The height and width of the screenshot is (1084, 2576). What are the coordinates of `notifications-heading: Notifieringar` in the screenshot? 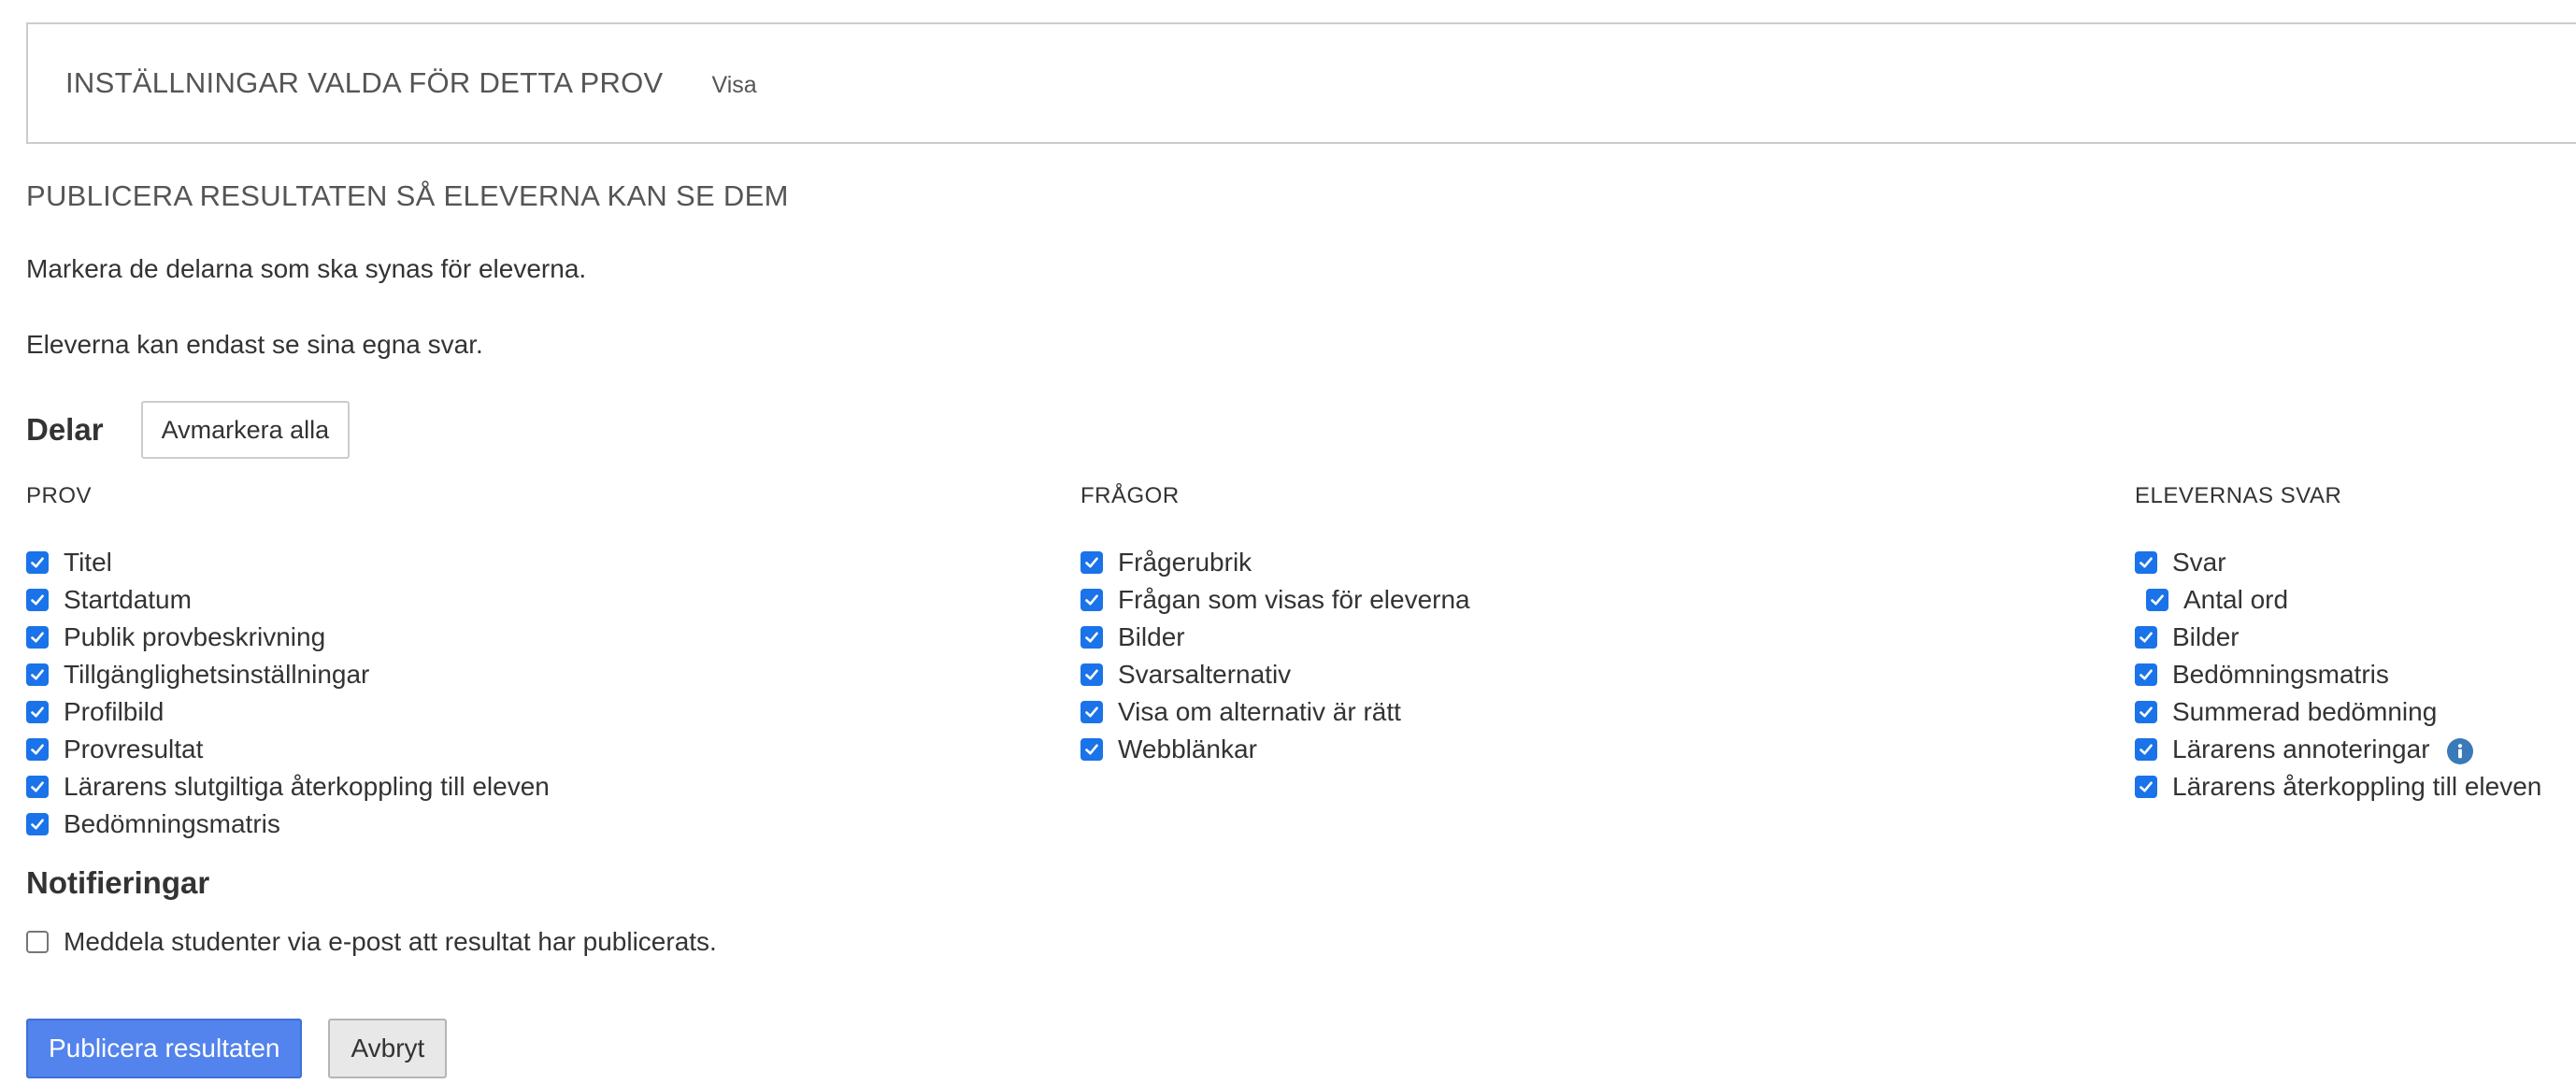 It's located at (118, 882).